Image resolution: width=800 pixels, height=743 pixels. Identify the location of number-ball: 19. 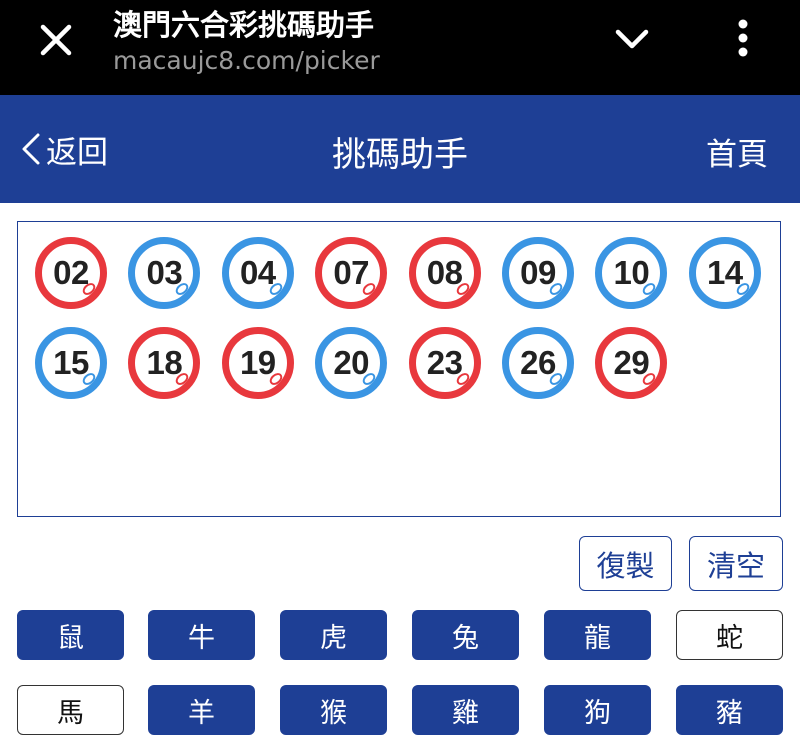
(257, 363).